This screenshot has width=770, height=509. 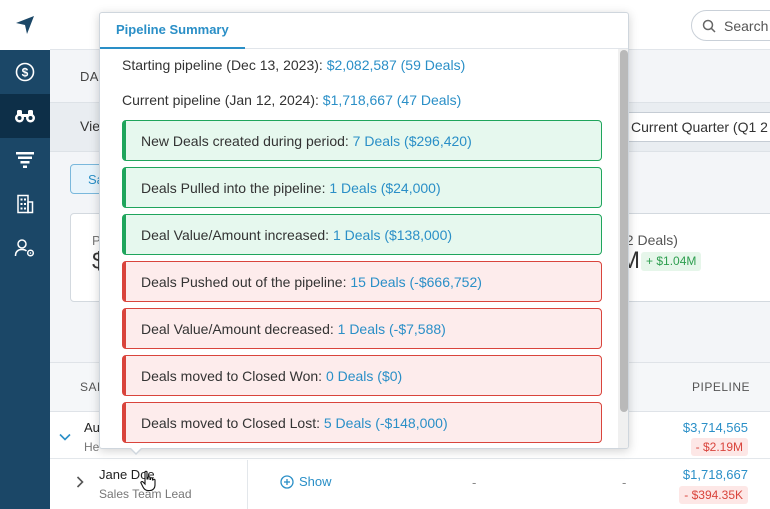 What do you see at coordinates (239, 329) in the screenshot?
I see `summary-item-label: Deal Value/Amount decreased:` at bounding box center [239, 329].